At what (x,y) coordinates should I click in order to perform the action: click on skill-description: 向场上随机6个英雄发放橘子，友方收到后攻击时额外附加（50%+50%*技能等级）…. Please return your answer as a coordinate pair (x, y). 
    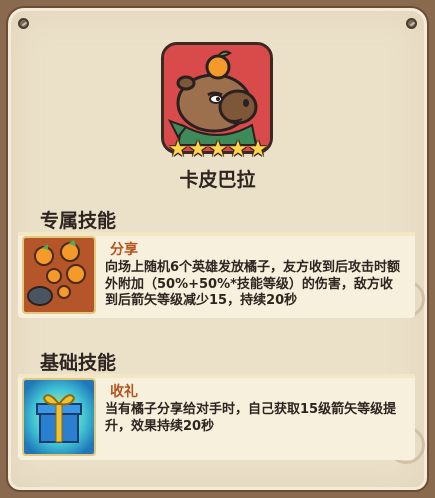
    Looking at the image, I should click on (253, 284).